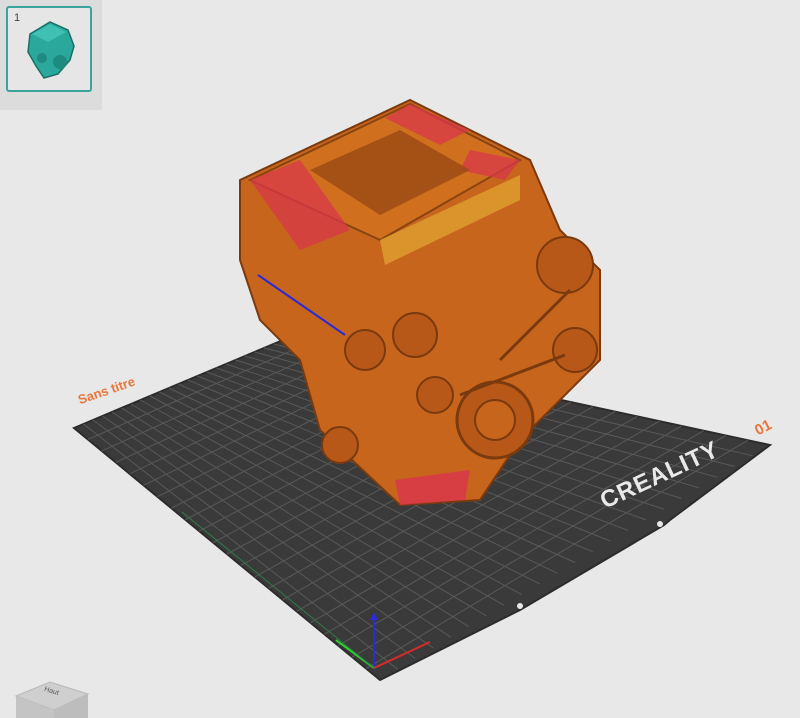  What do you see at coordinates (52, 698) in the screenshot?
I see `view-cube` at bounding box center [52, 698].